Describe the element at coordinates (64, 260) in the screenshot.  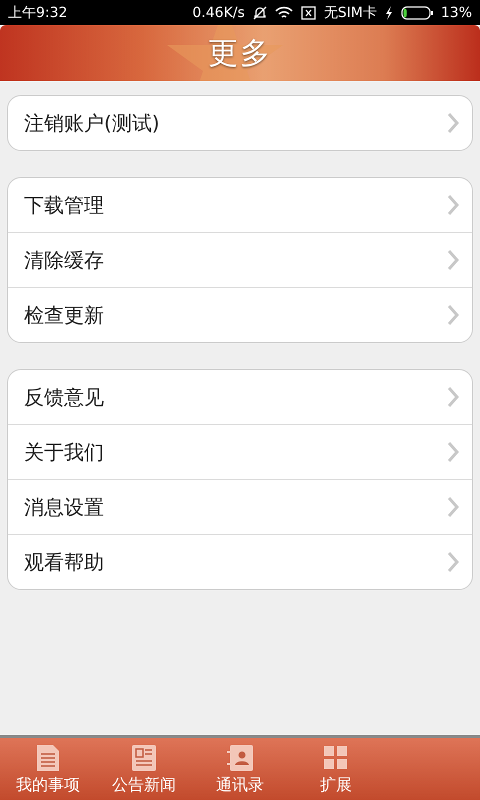
I see `item-label: 清除缓存` at that location.